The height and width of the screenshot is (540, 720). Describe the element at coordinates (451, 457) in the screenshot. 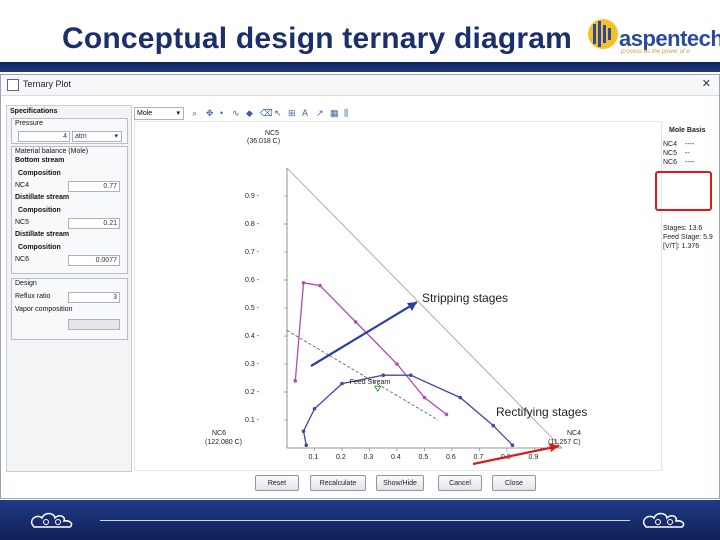

I see `x-tick-label: 0.6` at that location.